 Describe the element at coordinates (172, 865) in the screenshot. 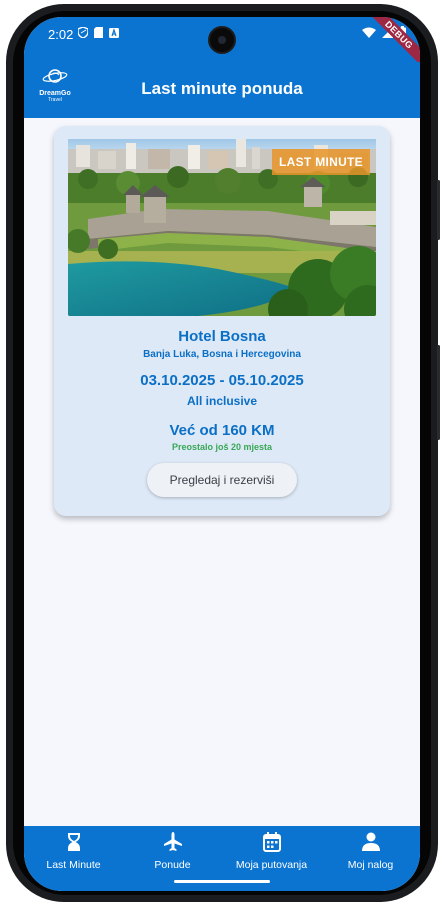

I see `nav-label: Ponude` at that location.